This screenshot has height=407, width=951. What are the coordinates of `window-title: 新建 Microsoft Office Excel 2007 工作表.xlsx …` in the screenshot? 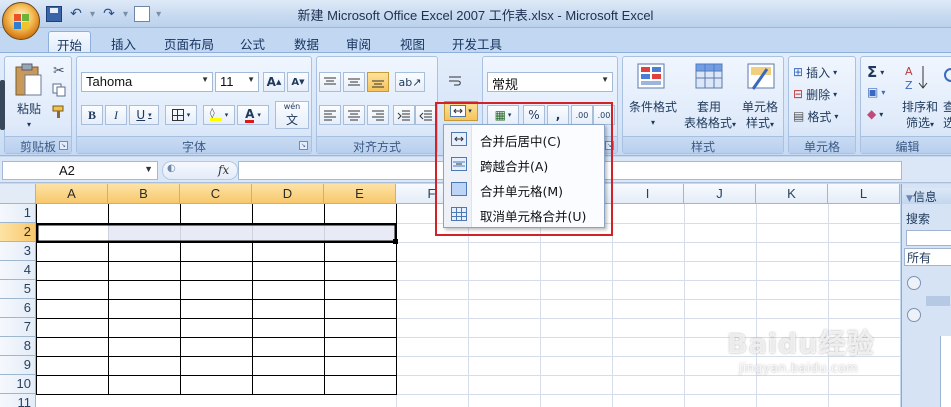 It's located at (475, 15).